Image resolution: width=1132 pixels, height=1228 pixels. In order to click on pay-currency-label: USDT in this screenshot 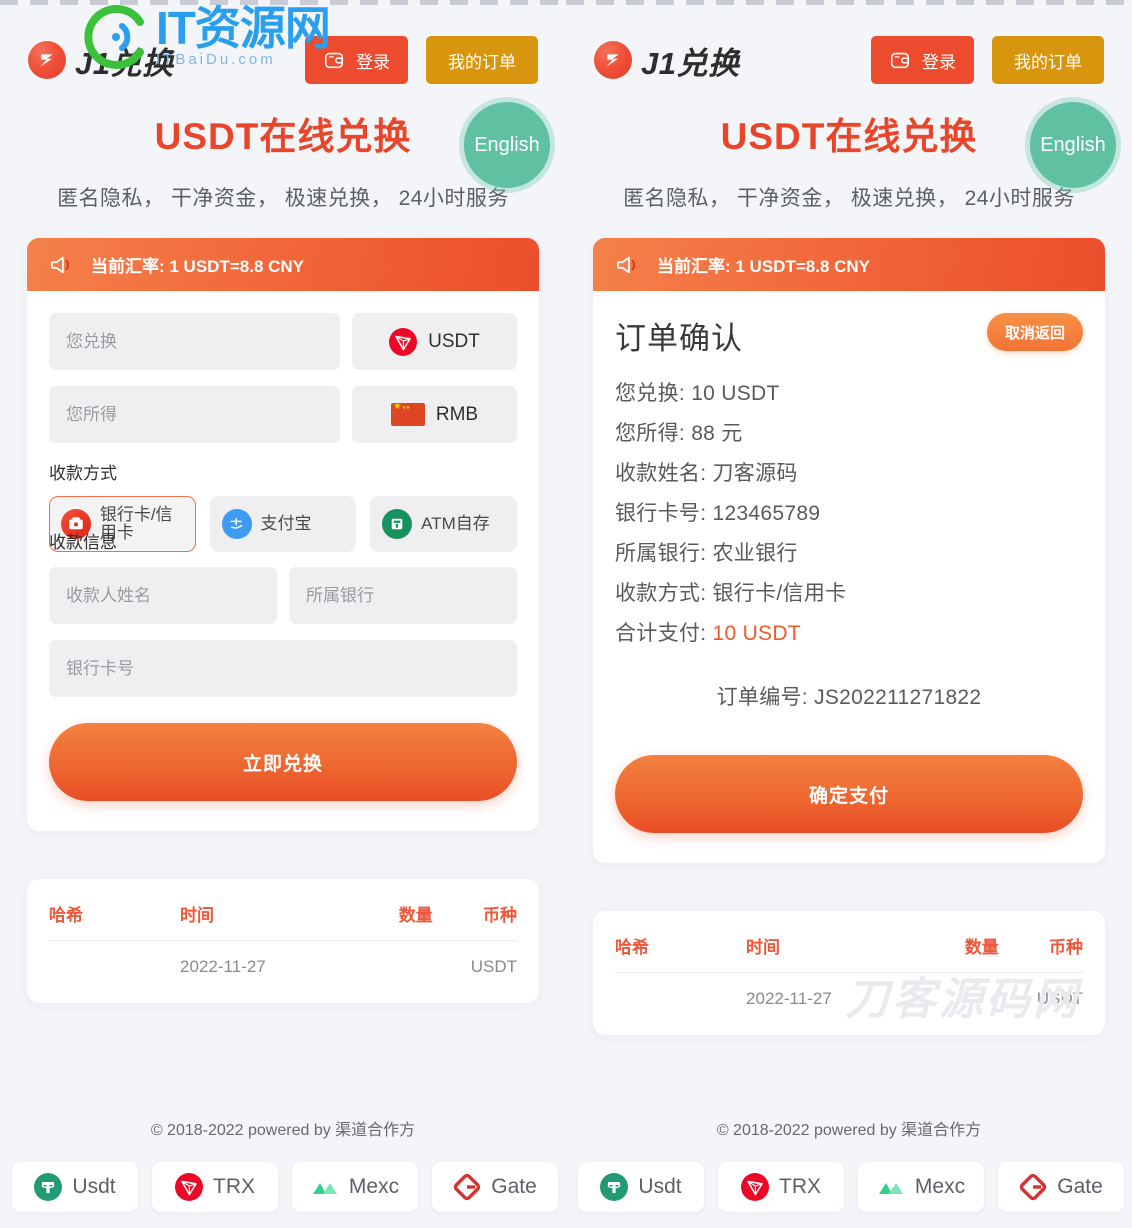, I will do `click(454, 341)`.